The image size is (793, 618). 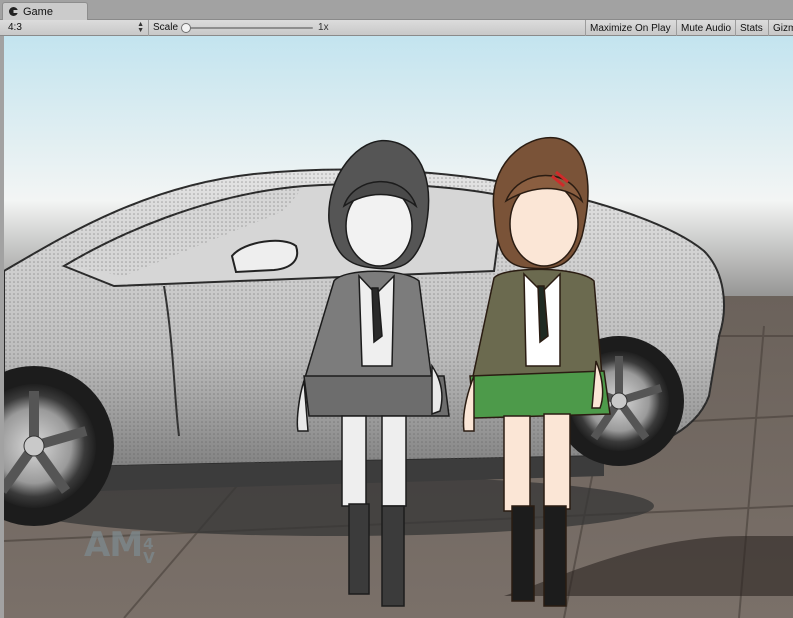 I want to click on gizmos-button: Gizmos, so click(x=780, y=28).